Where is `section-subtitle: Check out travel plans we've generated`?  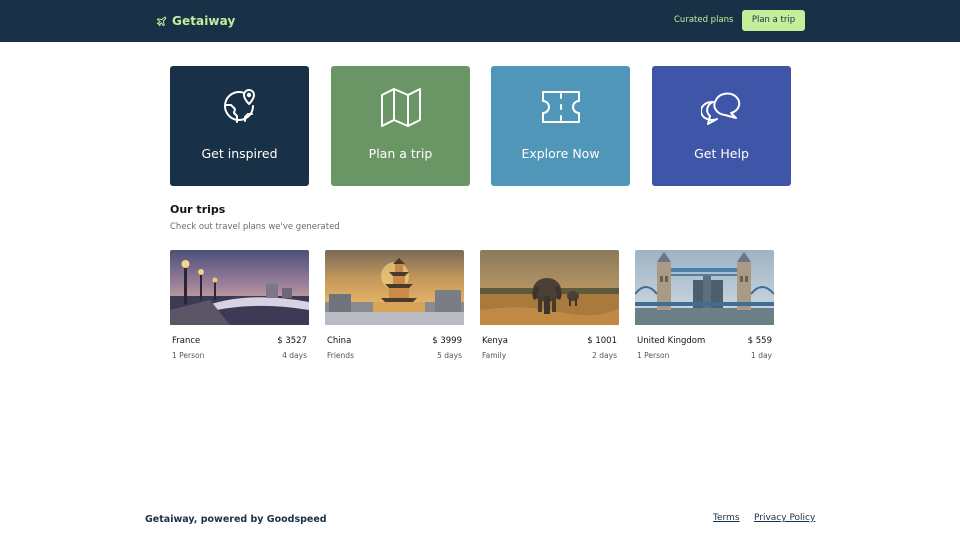 section-subtitle: Check out travel plans we've generated is located at coordinates (255, 227).